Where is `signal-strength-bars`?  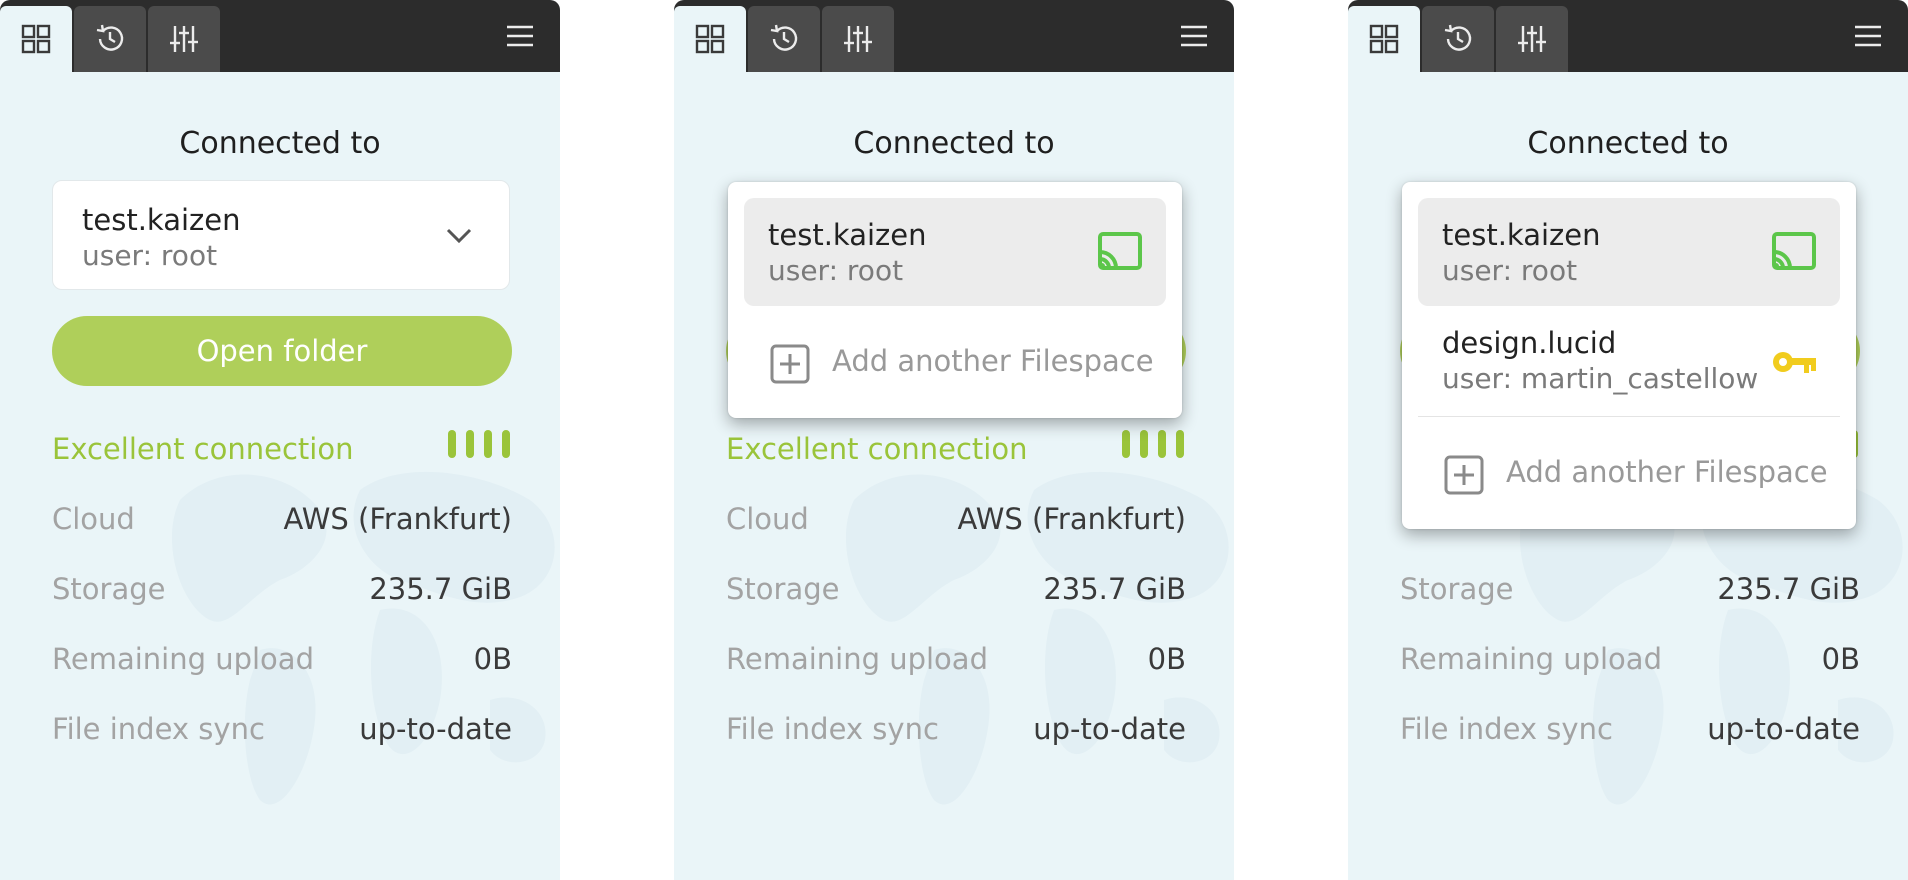
signal-strength-bars is located at coordinates (480, 444).